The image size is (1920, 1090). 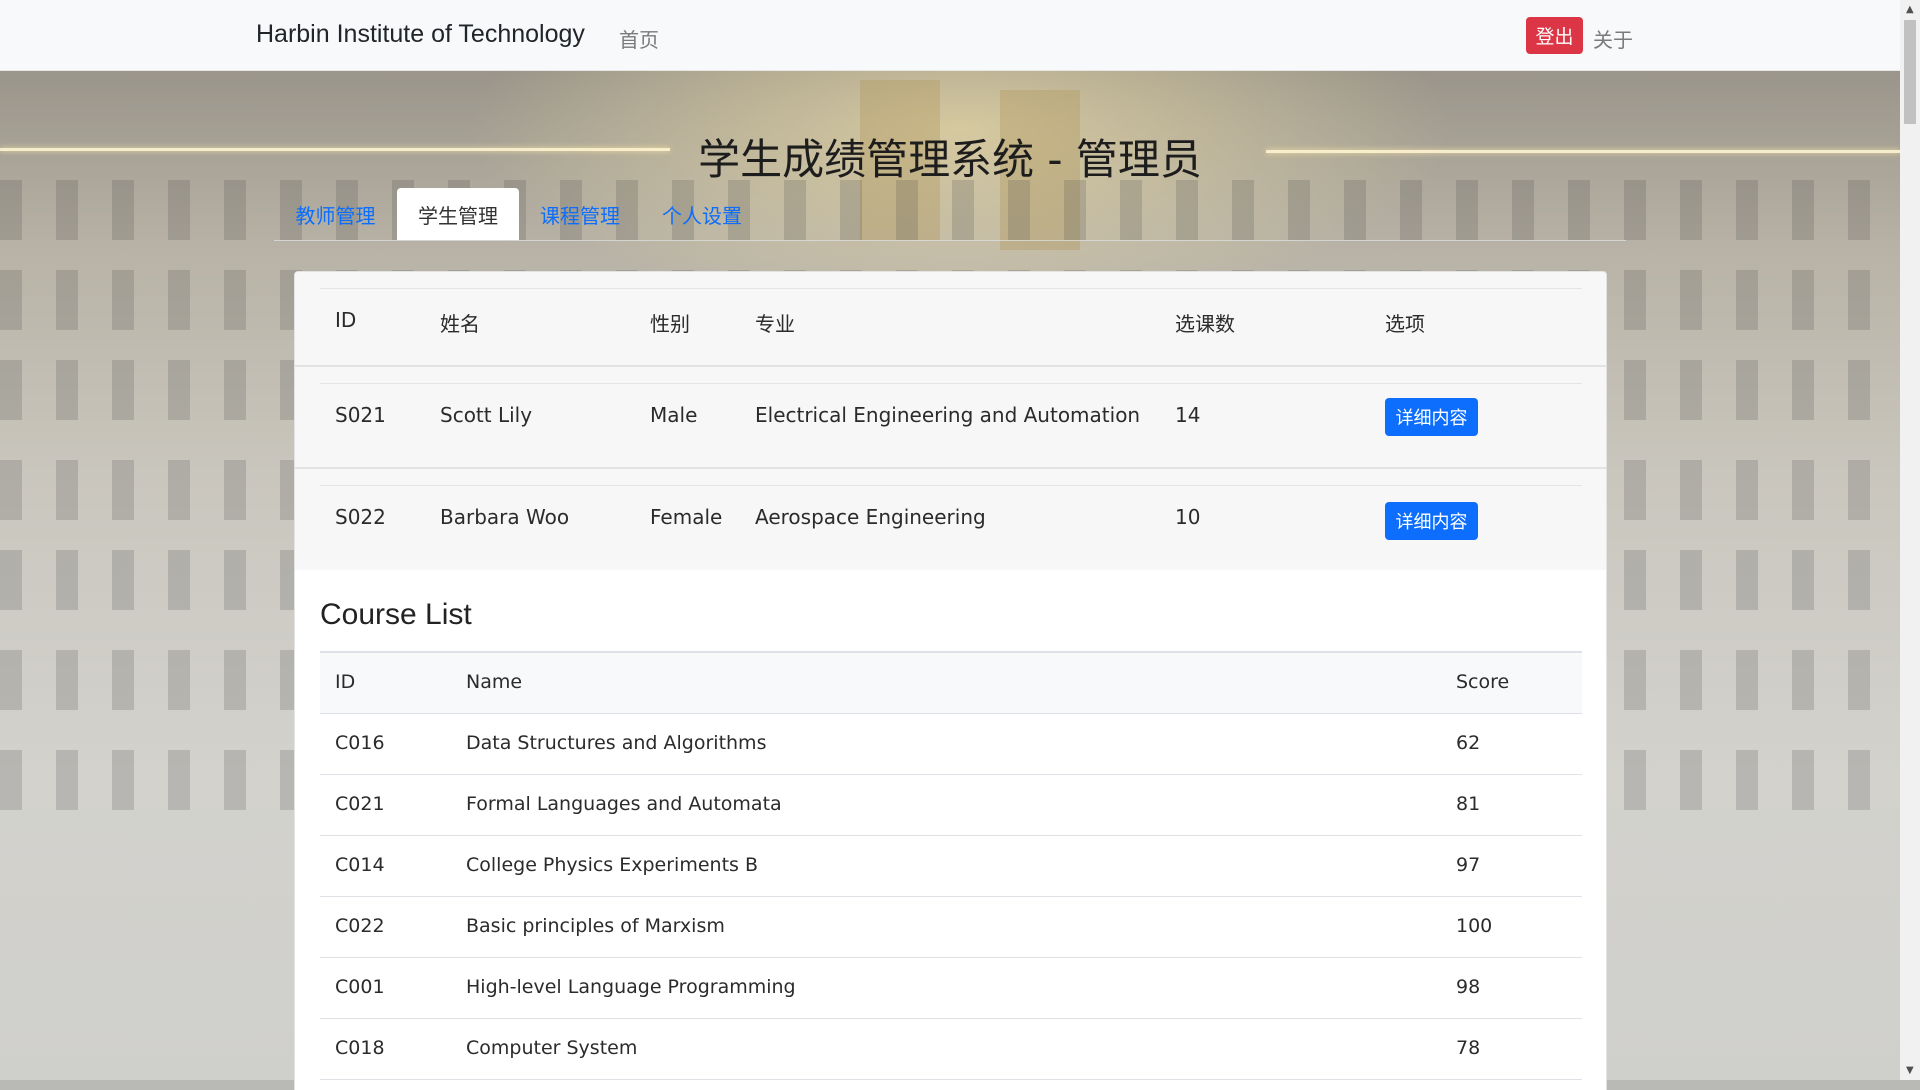 What do you see at coordinates (951, 682) in the screenshot?
I see `course-table-header: ID Name Score` at bounding box center [951, 682].